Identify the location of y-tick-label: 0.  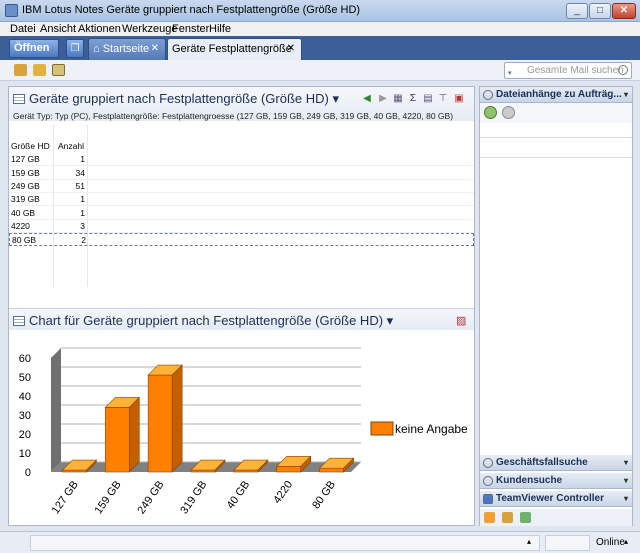
(28, 473).